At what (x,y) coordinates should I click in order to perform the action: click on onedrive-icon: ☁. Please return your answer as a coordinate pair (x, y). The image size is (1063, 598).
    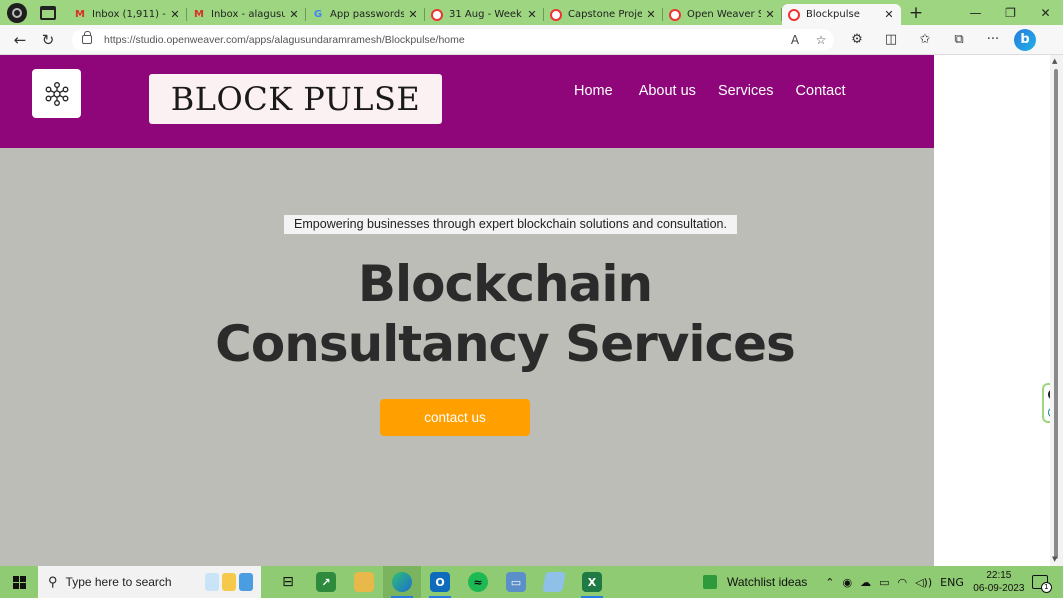
    Looking at the image, I should click on (865, 582).